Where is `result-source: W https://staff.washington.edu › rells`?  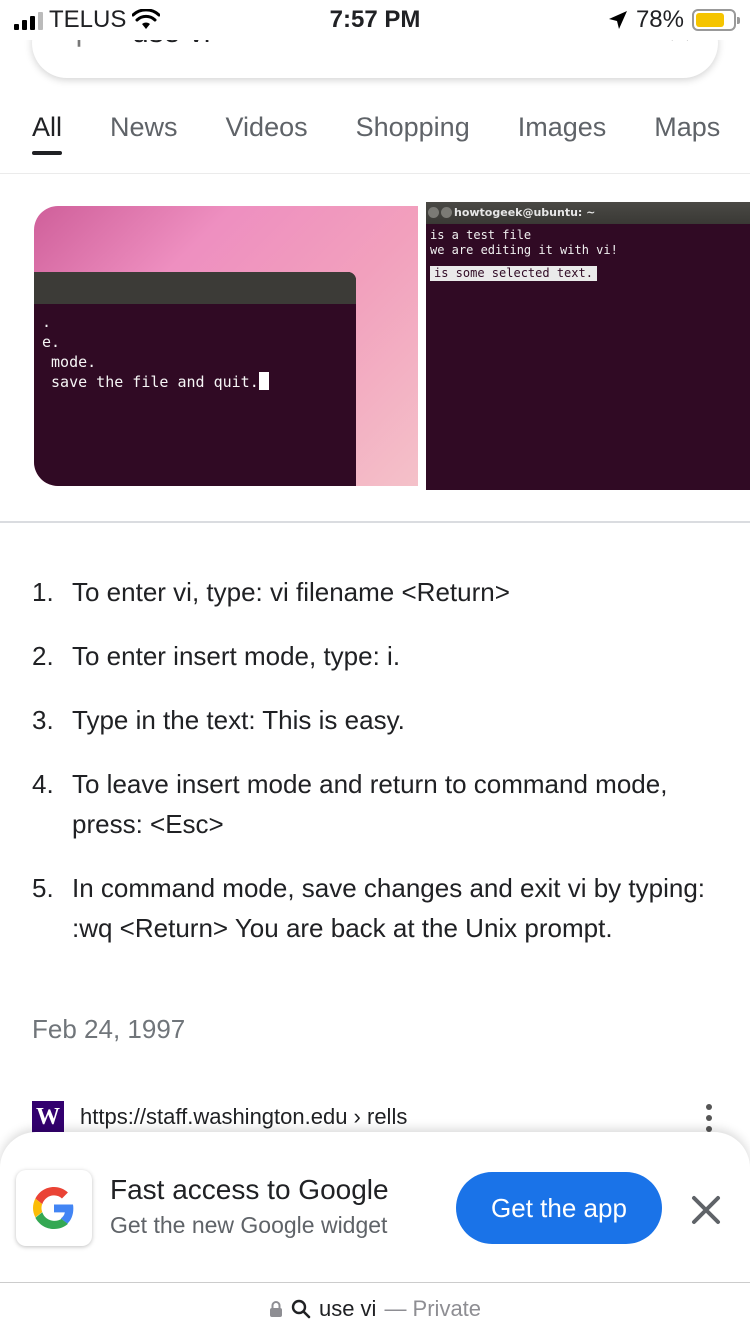
result-source: W https://staff.washington.edu › rells is located at coordinates (377, 1117).